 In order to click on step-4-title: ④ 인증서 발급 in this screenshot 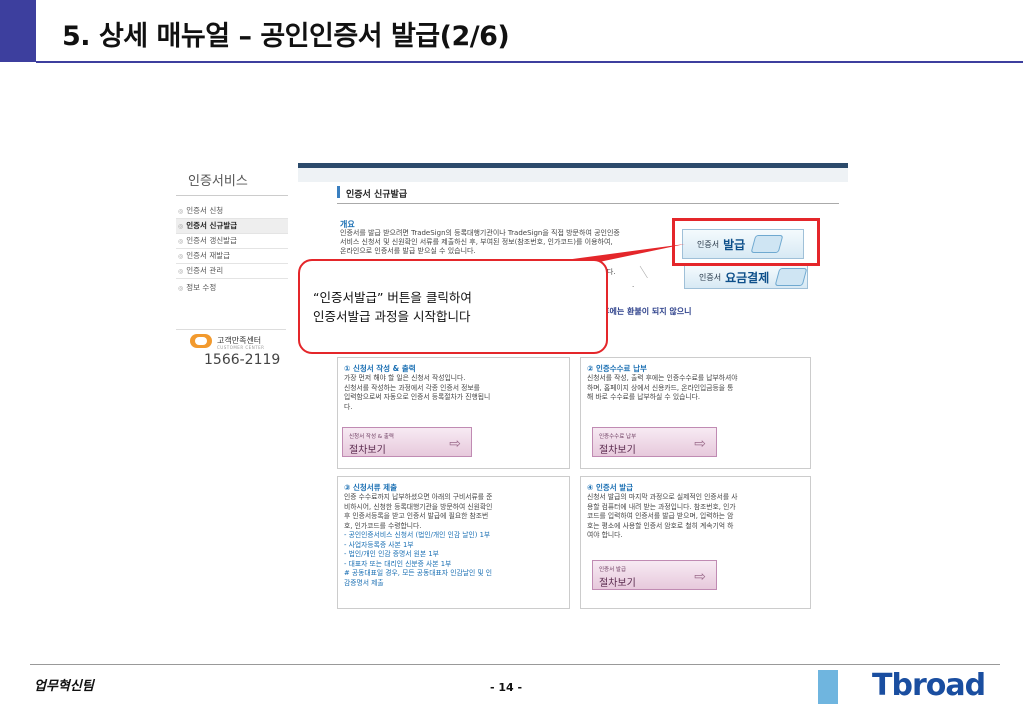, I will do `click(610, 487)`.